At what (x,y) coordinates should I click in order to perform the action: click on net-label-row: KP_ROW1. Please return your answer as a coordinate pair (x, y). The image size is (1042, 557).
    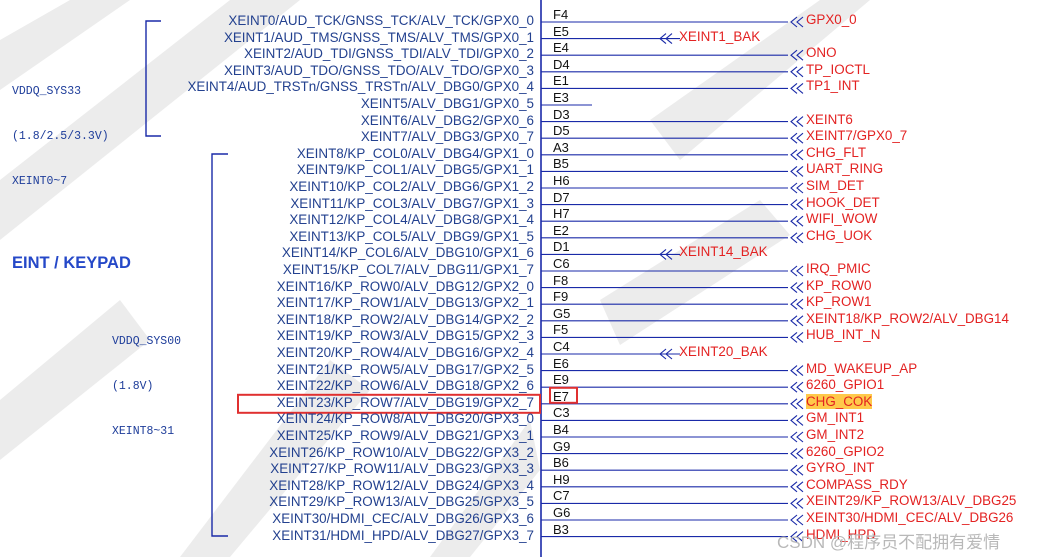
    Looking at the image, I should click on (838, 302).